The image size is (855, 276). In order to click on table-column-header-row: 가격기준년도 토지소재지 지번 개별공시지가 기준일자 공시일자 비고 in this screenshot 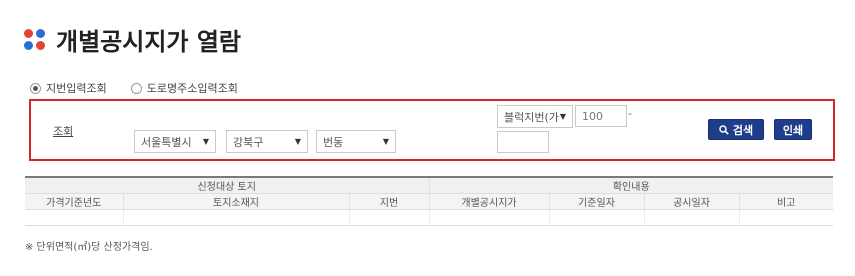, I will do `click(429, 201)`.